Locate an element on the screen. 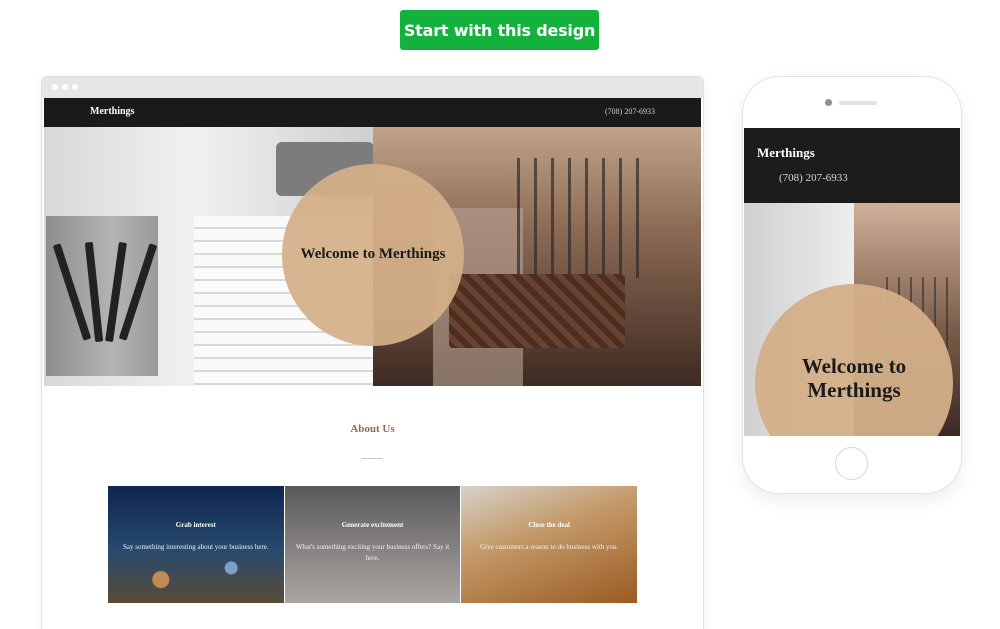 This screenshot has width=1000, height=629. site-logo: Merthings is located at coordinates (112, 111).